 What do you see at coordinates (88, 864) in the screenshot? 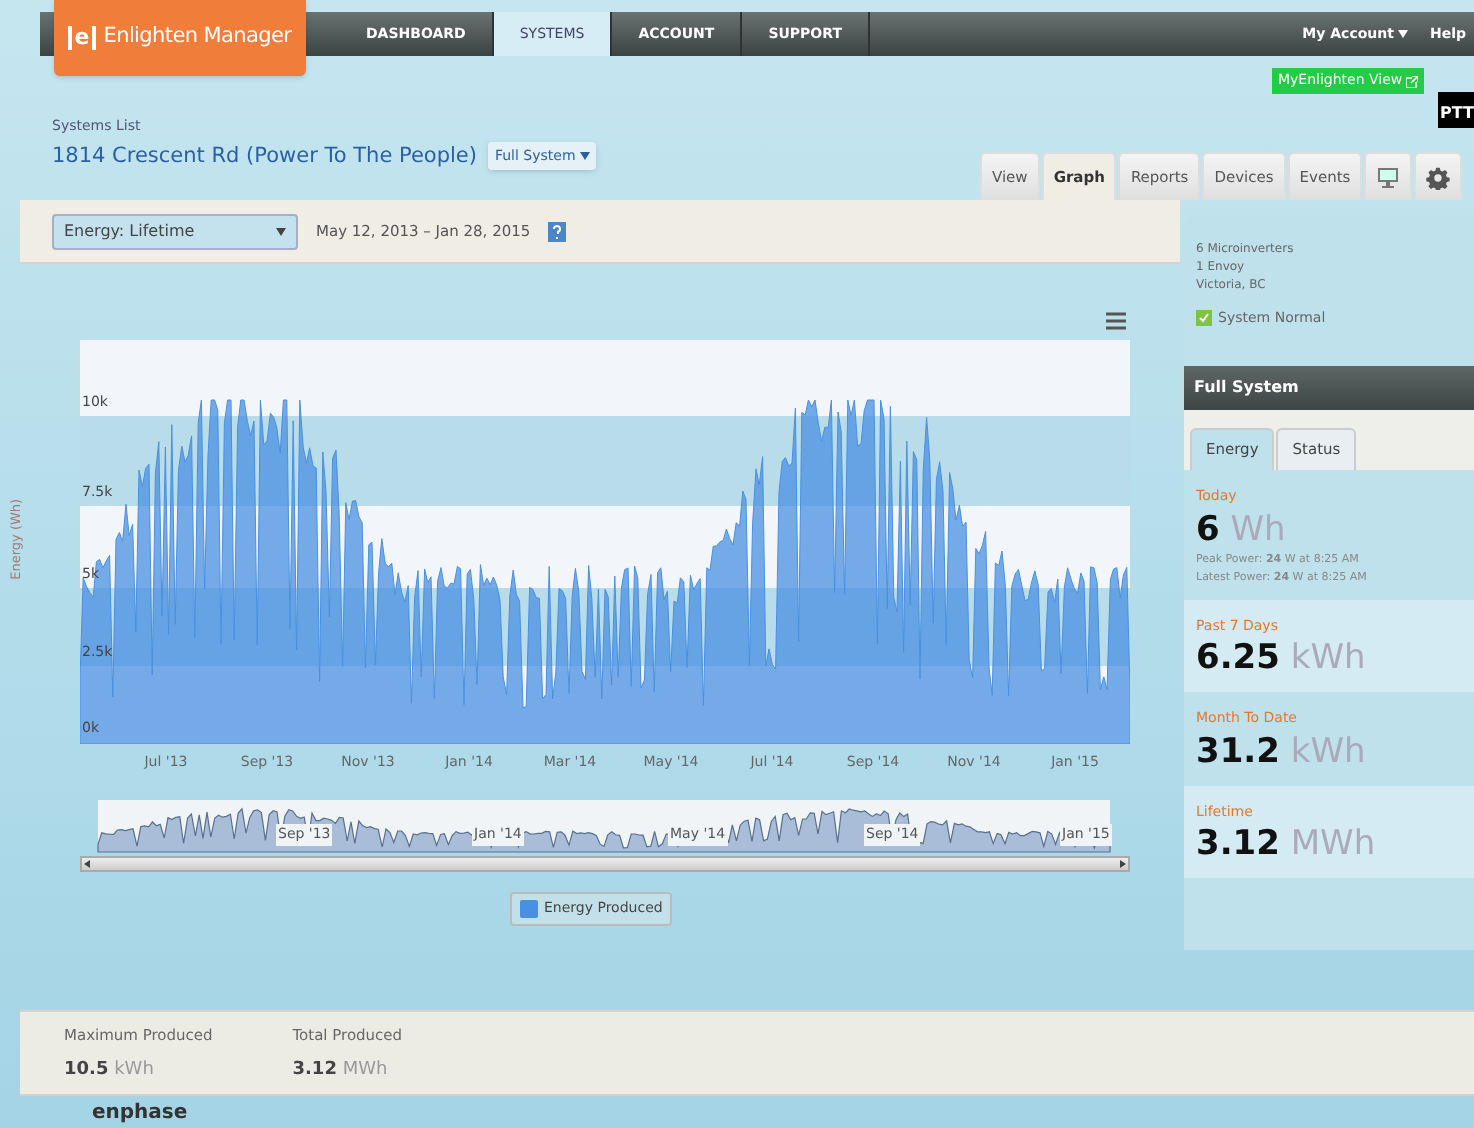
I see `scroll-left-icon` at bounding box center [88, 864].